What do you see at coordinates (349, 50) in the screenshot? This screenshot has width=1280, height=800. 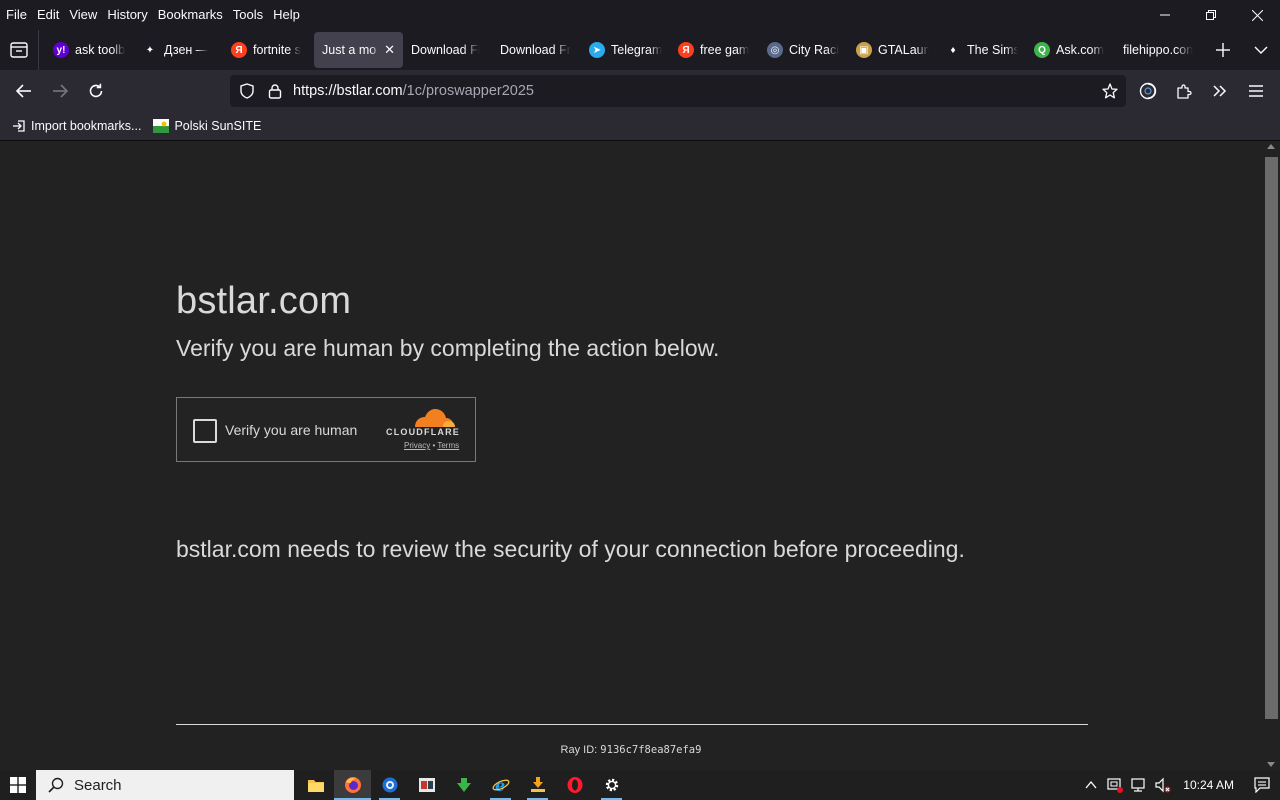 I see `tab-label: Just a mo` at bounding box center [349, 50].